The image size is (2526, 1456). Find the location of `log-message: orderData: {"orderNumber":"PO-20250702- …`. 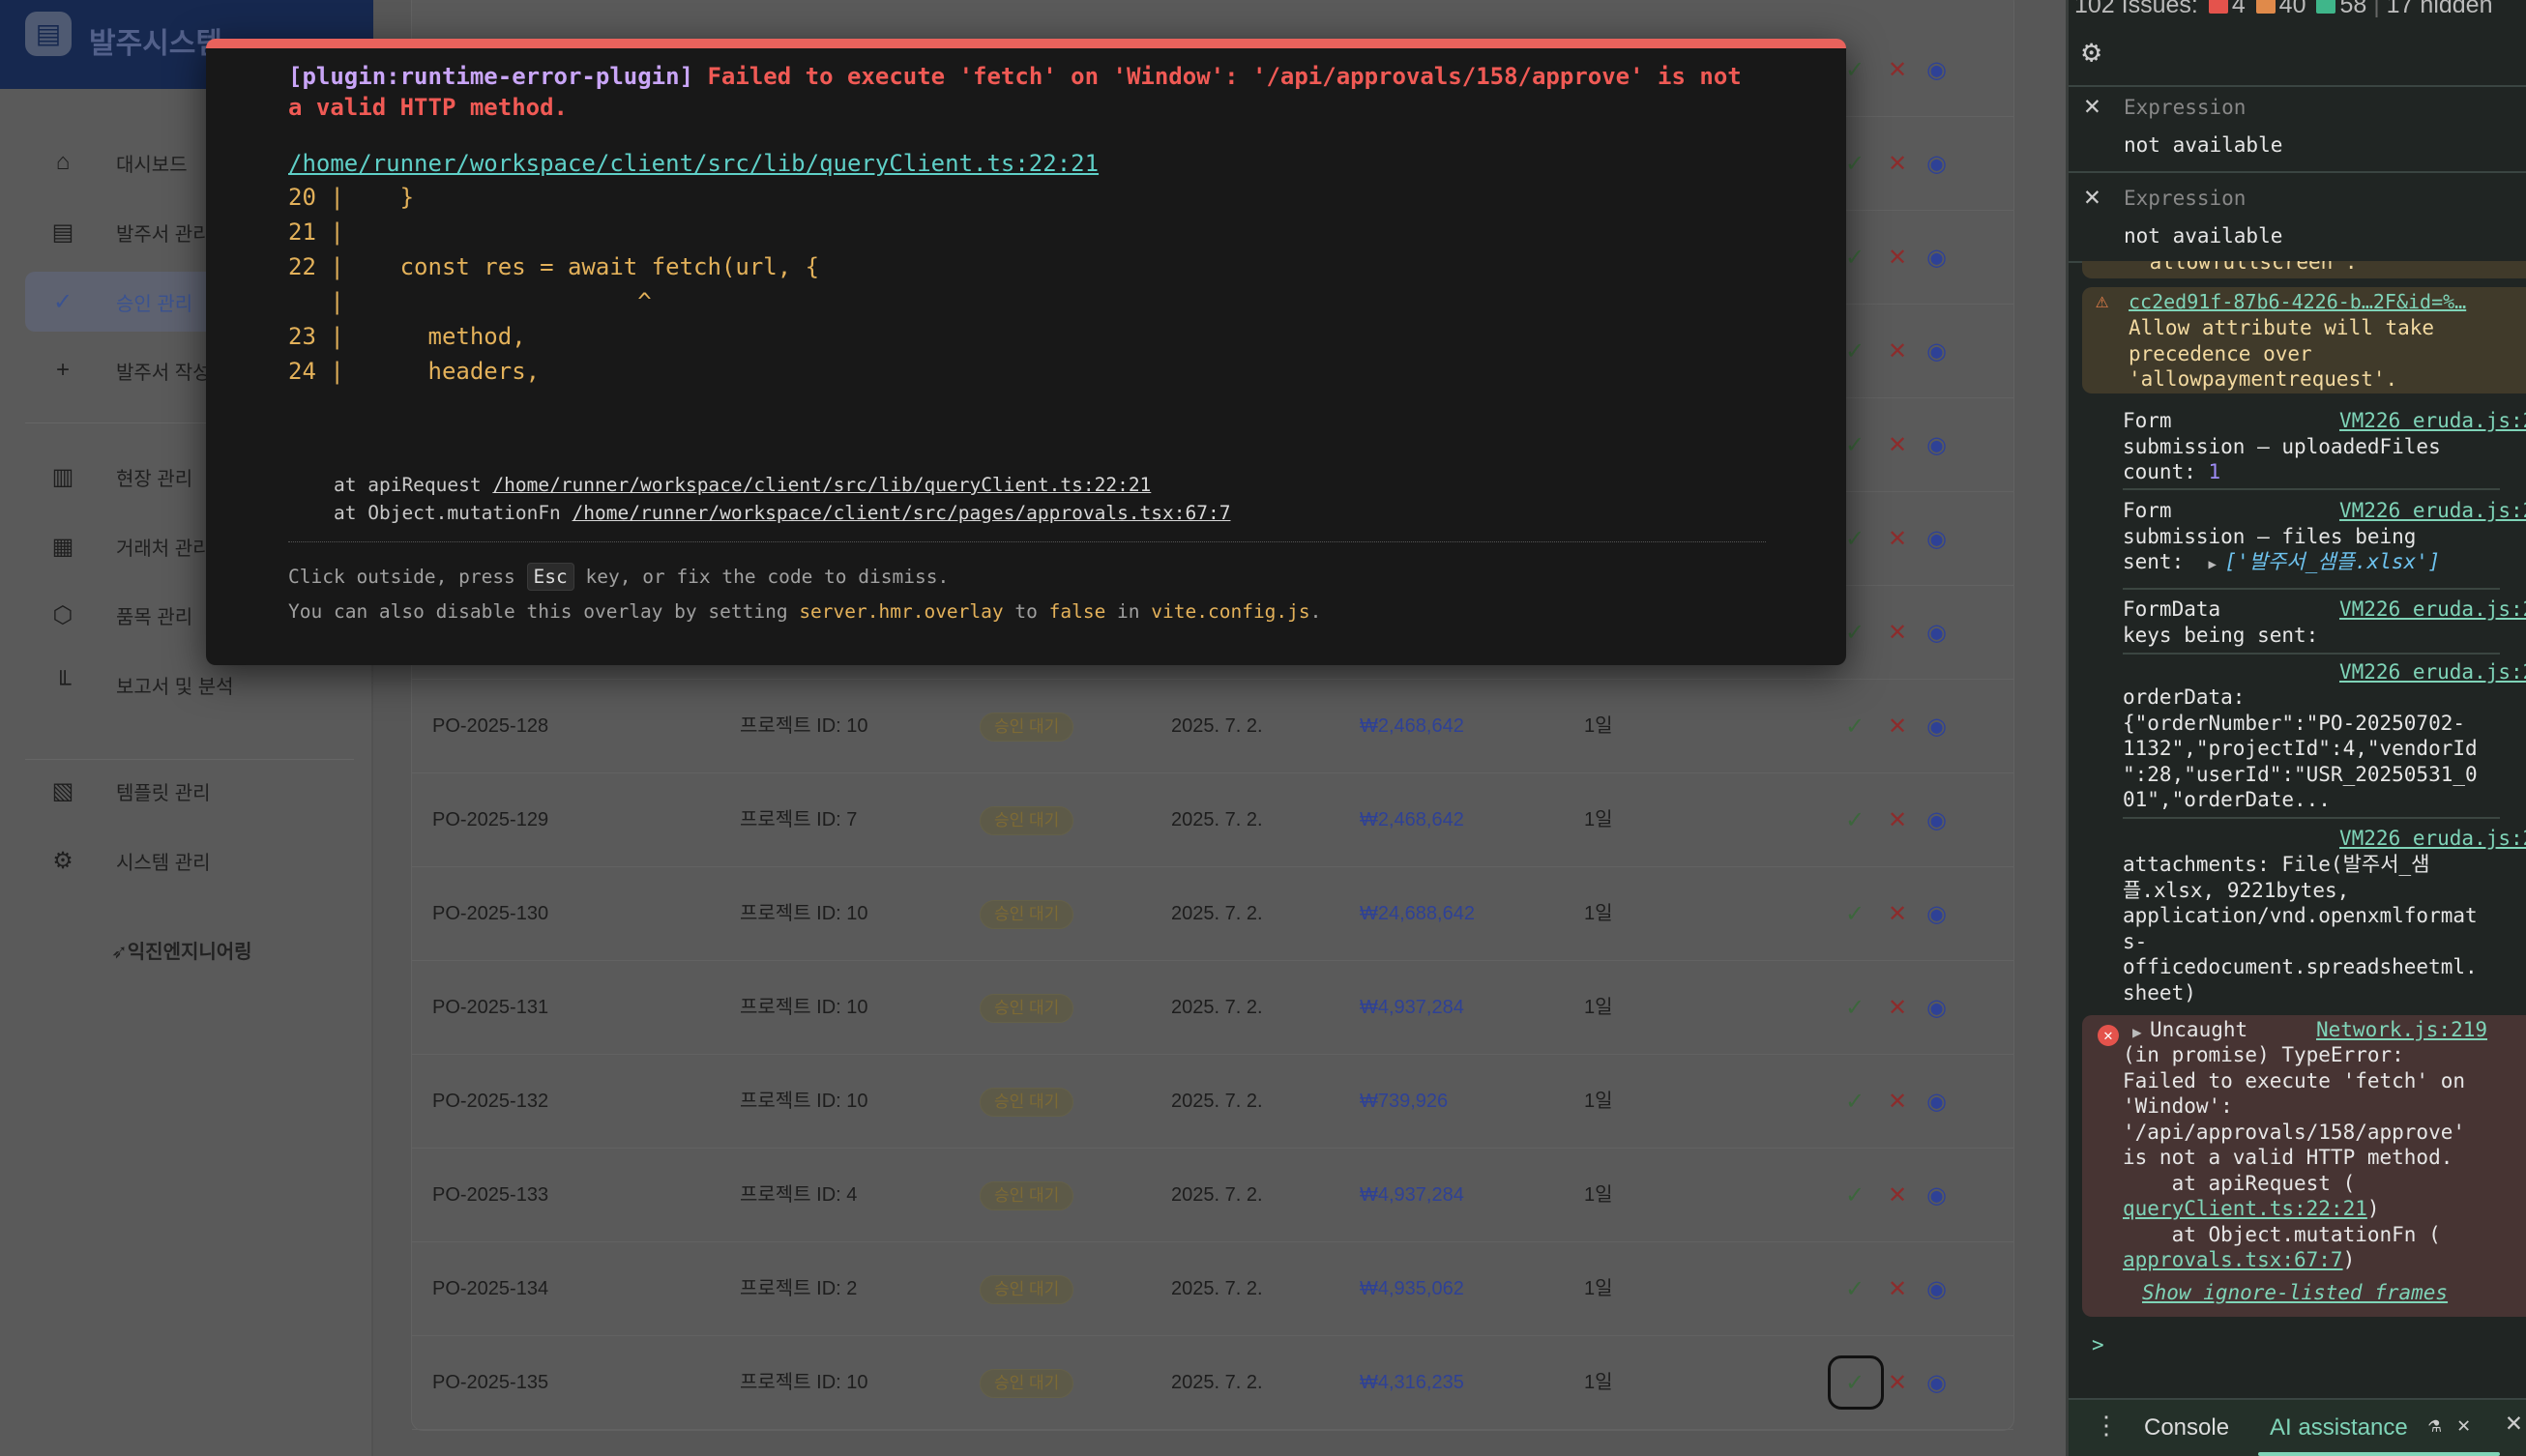

log-message: orderData: {"orderNumber":"PO-20250702- … is located at coordinates (2300, 749).